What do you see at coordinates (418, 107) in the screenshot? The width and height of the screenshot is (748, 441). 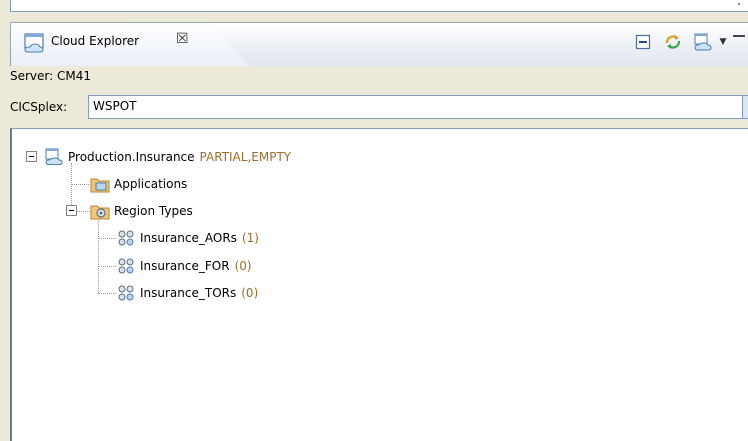 I see `cicsplex-select: WSPOT` at bounding box center [418, 107].